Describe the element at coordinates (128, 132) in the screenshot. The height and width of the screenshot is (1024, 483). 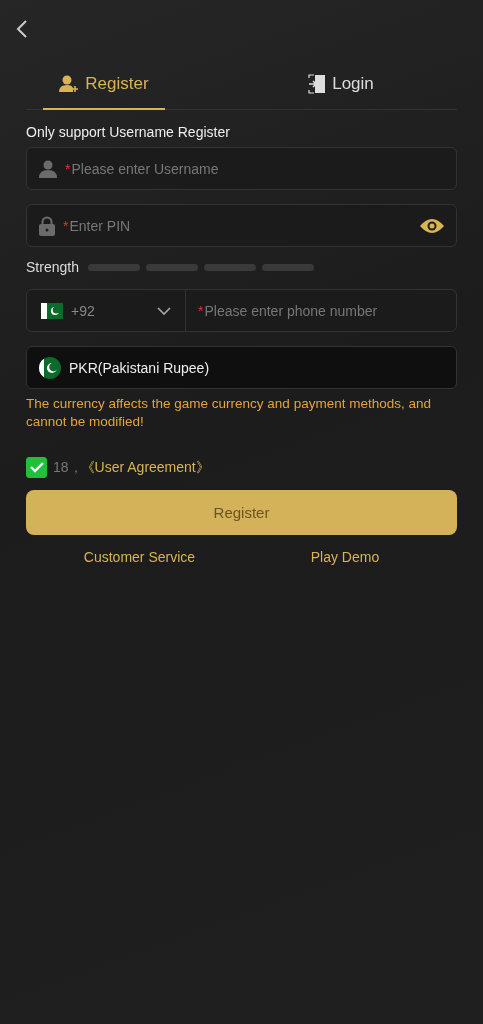
I see `notice-text: Only support Username Register` at that location.